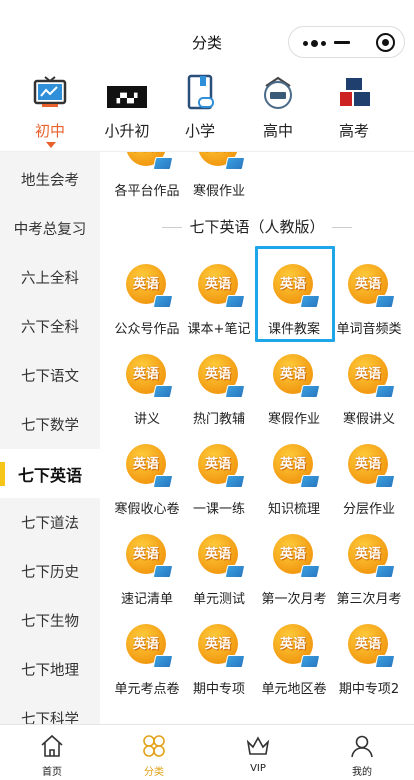 The height and width of the screenshot is (780, 414). What do you see at coordinates (385, 42) in the screenshot?
I see `close-target-icon` at bounding box center [385, 42].